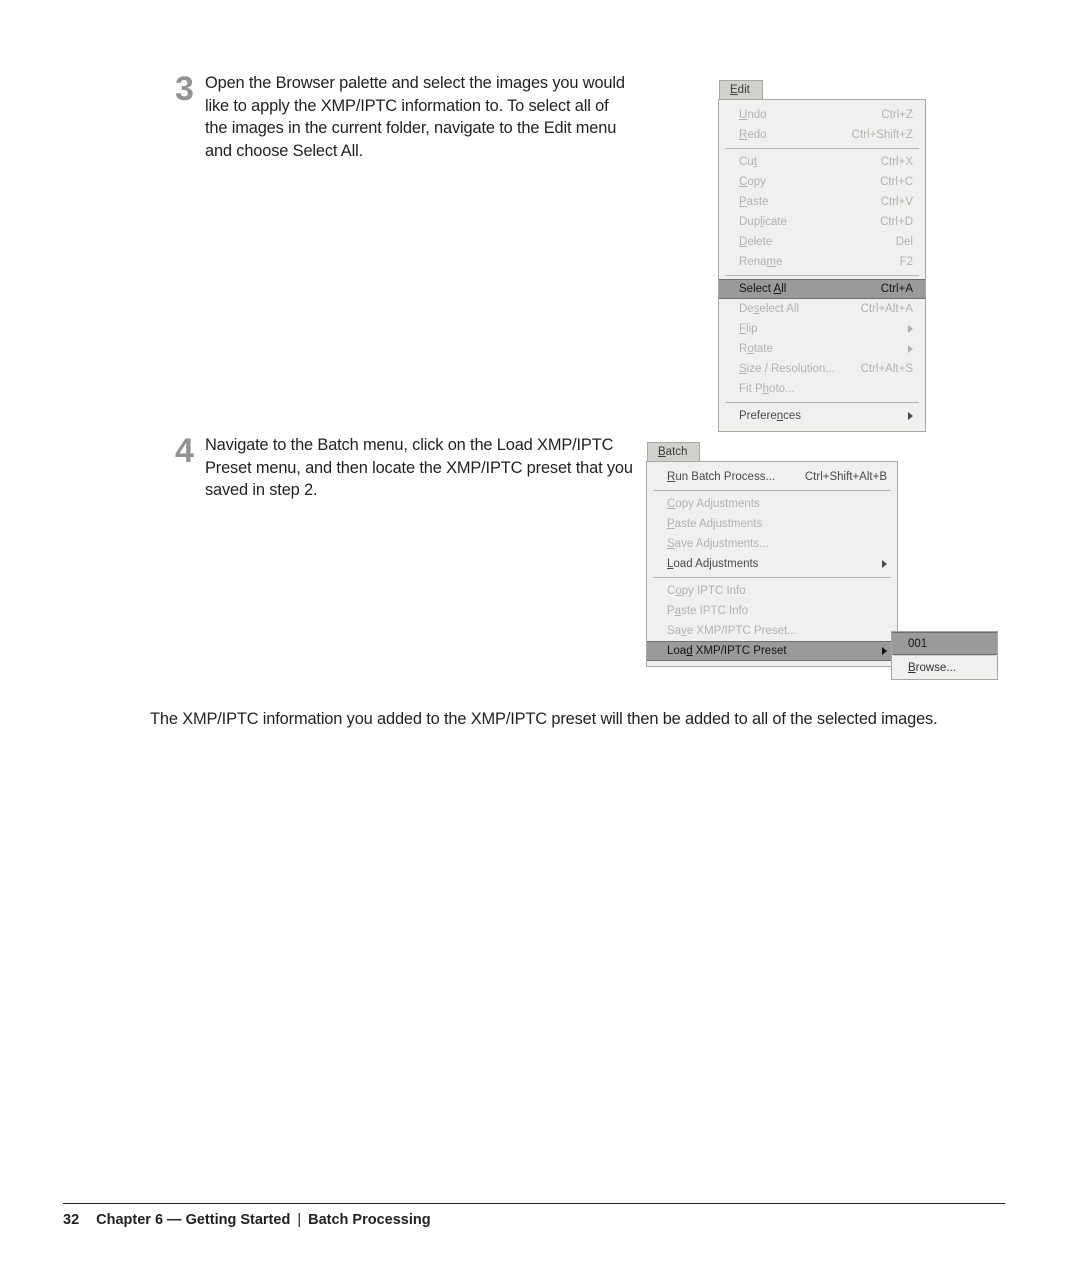 This screenshot has height=1270, width=1080. I want to click on menu-item-shortcut: Ctrl+A, so click(896, 289).